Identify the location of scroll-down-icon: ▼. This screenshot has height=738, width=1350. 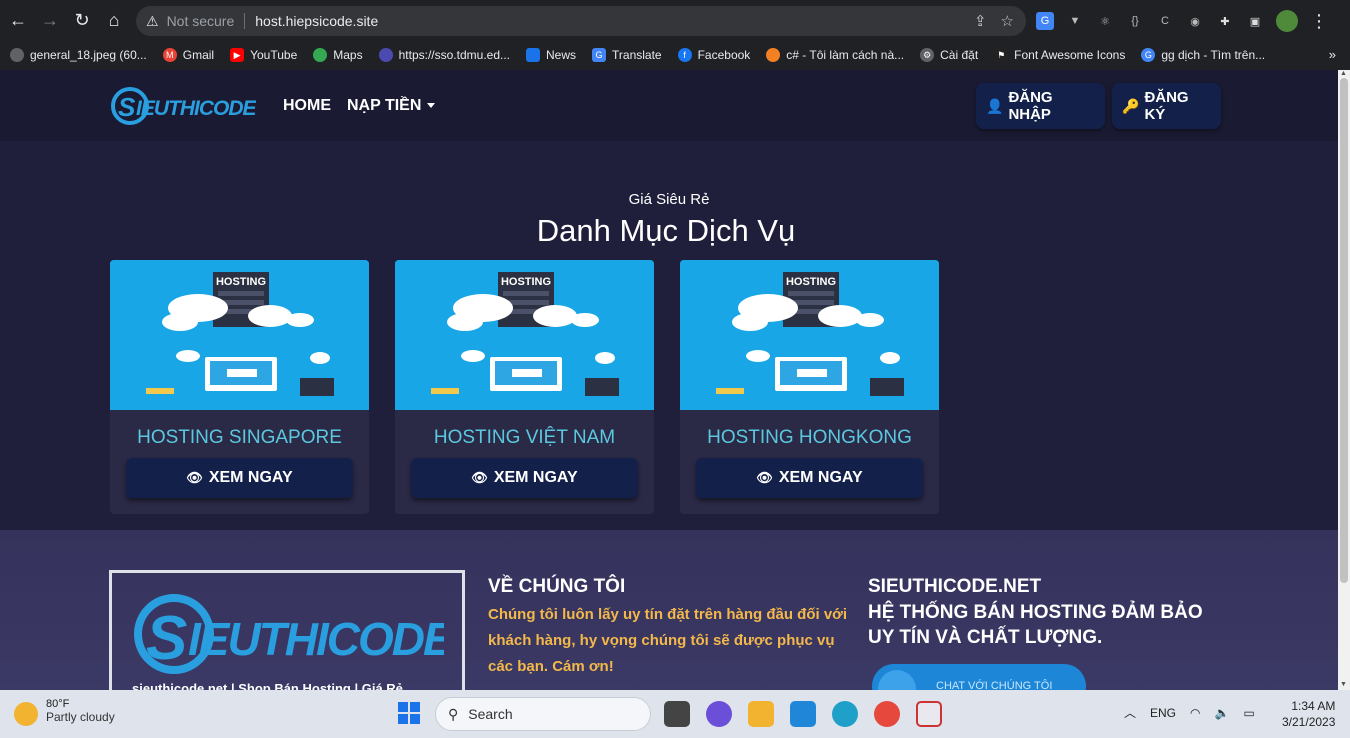
(1343, 684).